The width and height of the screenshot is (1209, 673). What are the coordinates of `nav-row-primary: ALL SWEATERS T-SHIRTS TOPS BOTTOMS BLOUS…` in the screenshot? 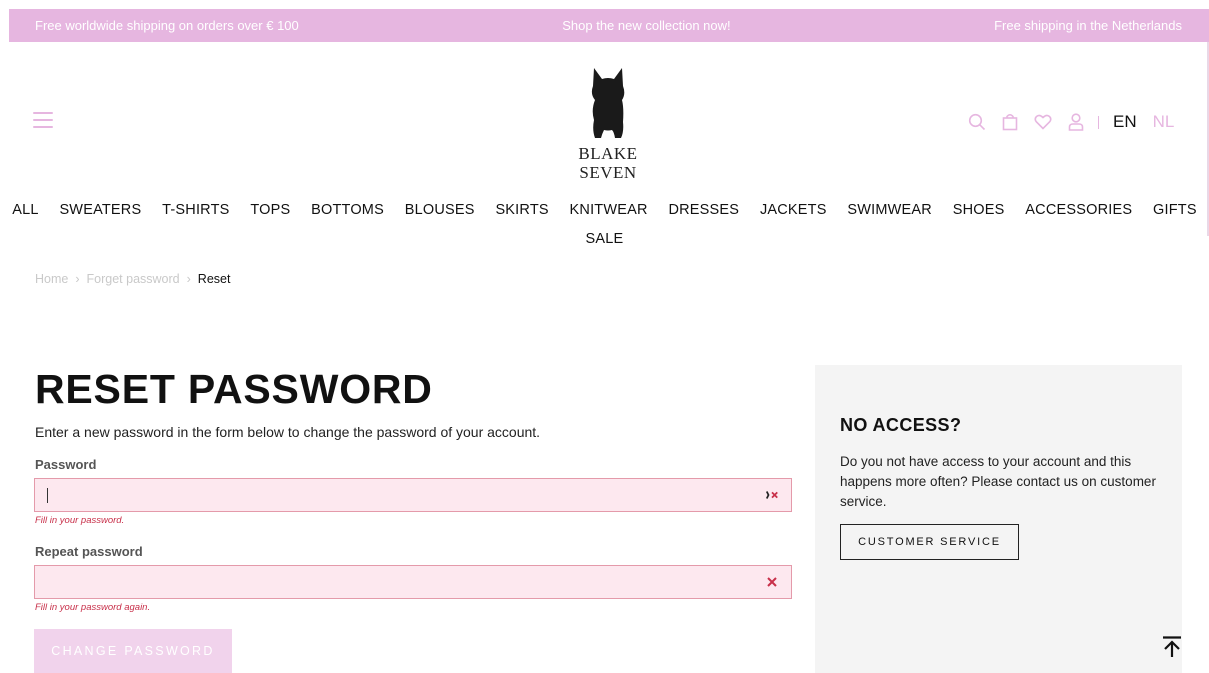 It's located at (604, 210).